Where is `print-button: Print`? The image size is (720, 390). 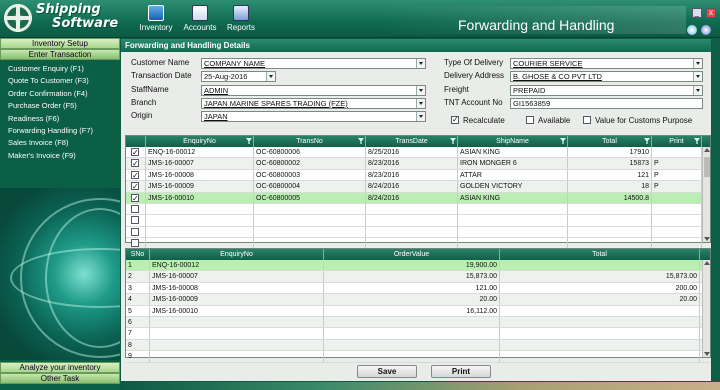 print-button: Print is located at coordinates (461, 371).